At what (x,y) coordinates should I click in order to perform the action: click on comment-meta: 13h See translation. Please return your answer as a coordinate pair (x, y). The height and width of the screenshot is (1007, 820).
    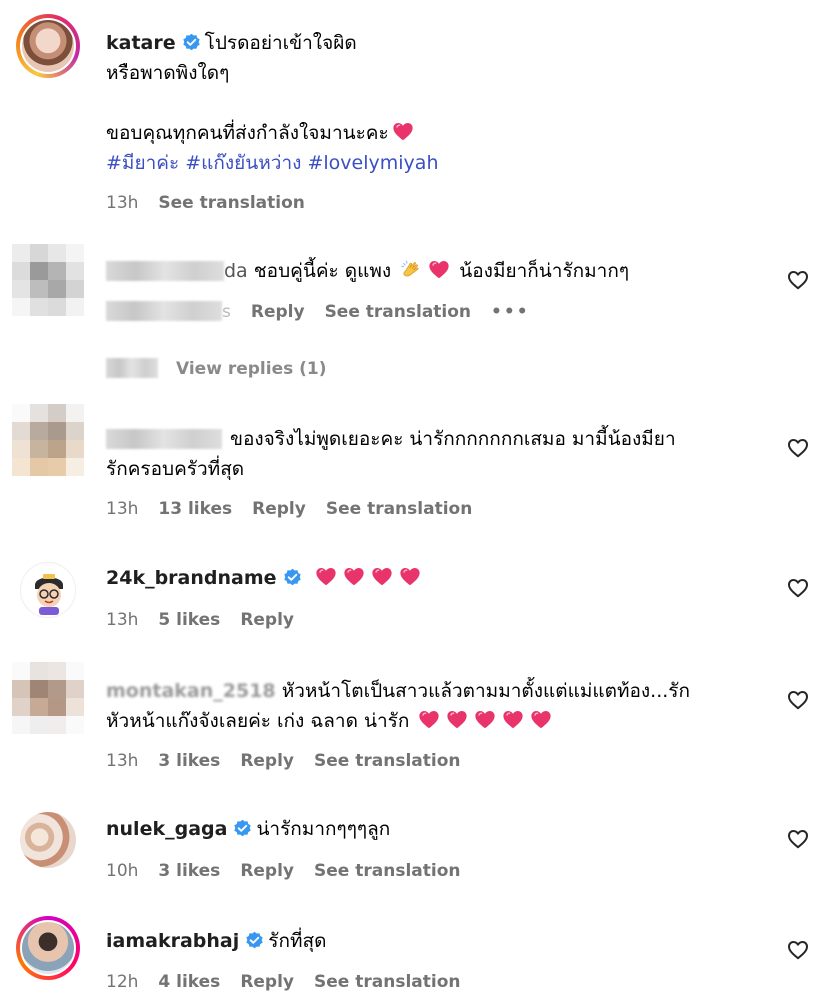
    Looking at the image, I should click on (215, 203).